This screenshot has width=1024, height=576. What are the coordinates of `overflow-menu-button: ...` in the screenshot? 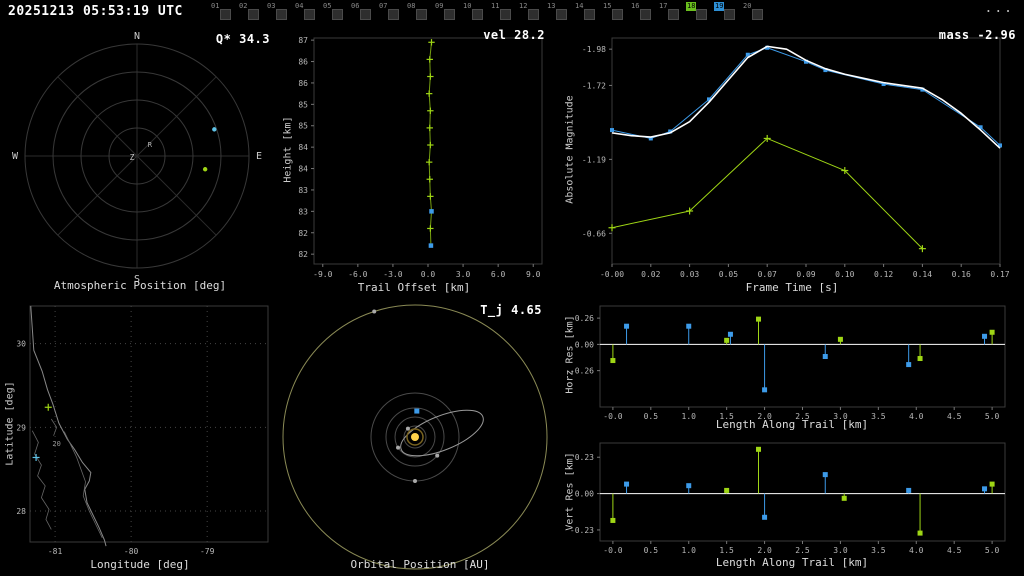 It's located at (999, 8).